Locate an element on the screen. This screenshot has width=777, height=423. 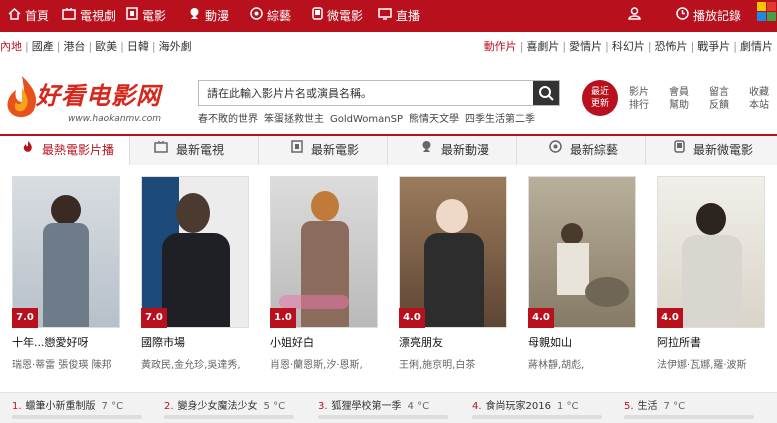
region-link: 日韓 is located at coordinates (138, 46).